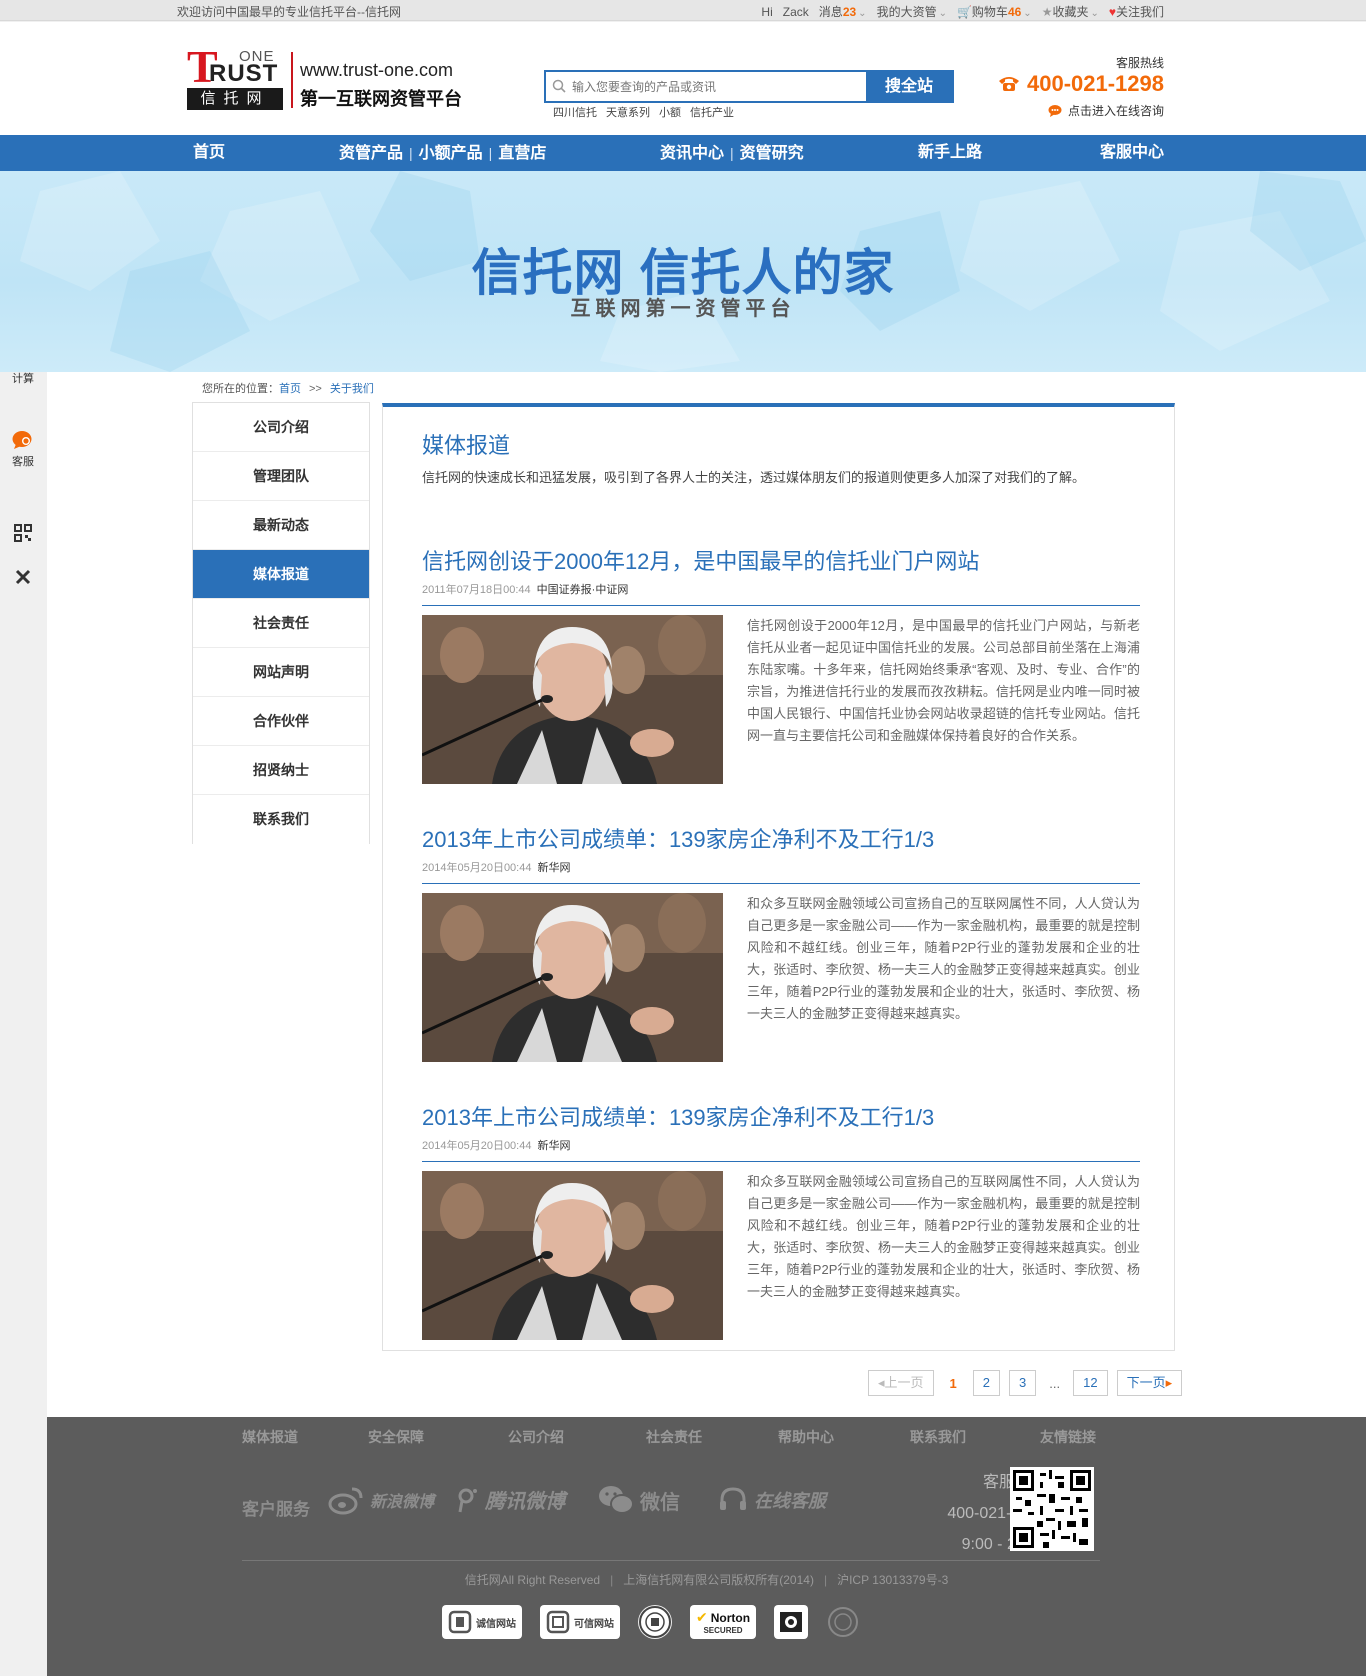  What do you see at coordinates (781, 871) in the screenshot?
I see `article-meta: 2014年05月20日00:44 新华网` at bounding box center [781, 871].